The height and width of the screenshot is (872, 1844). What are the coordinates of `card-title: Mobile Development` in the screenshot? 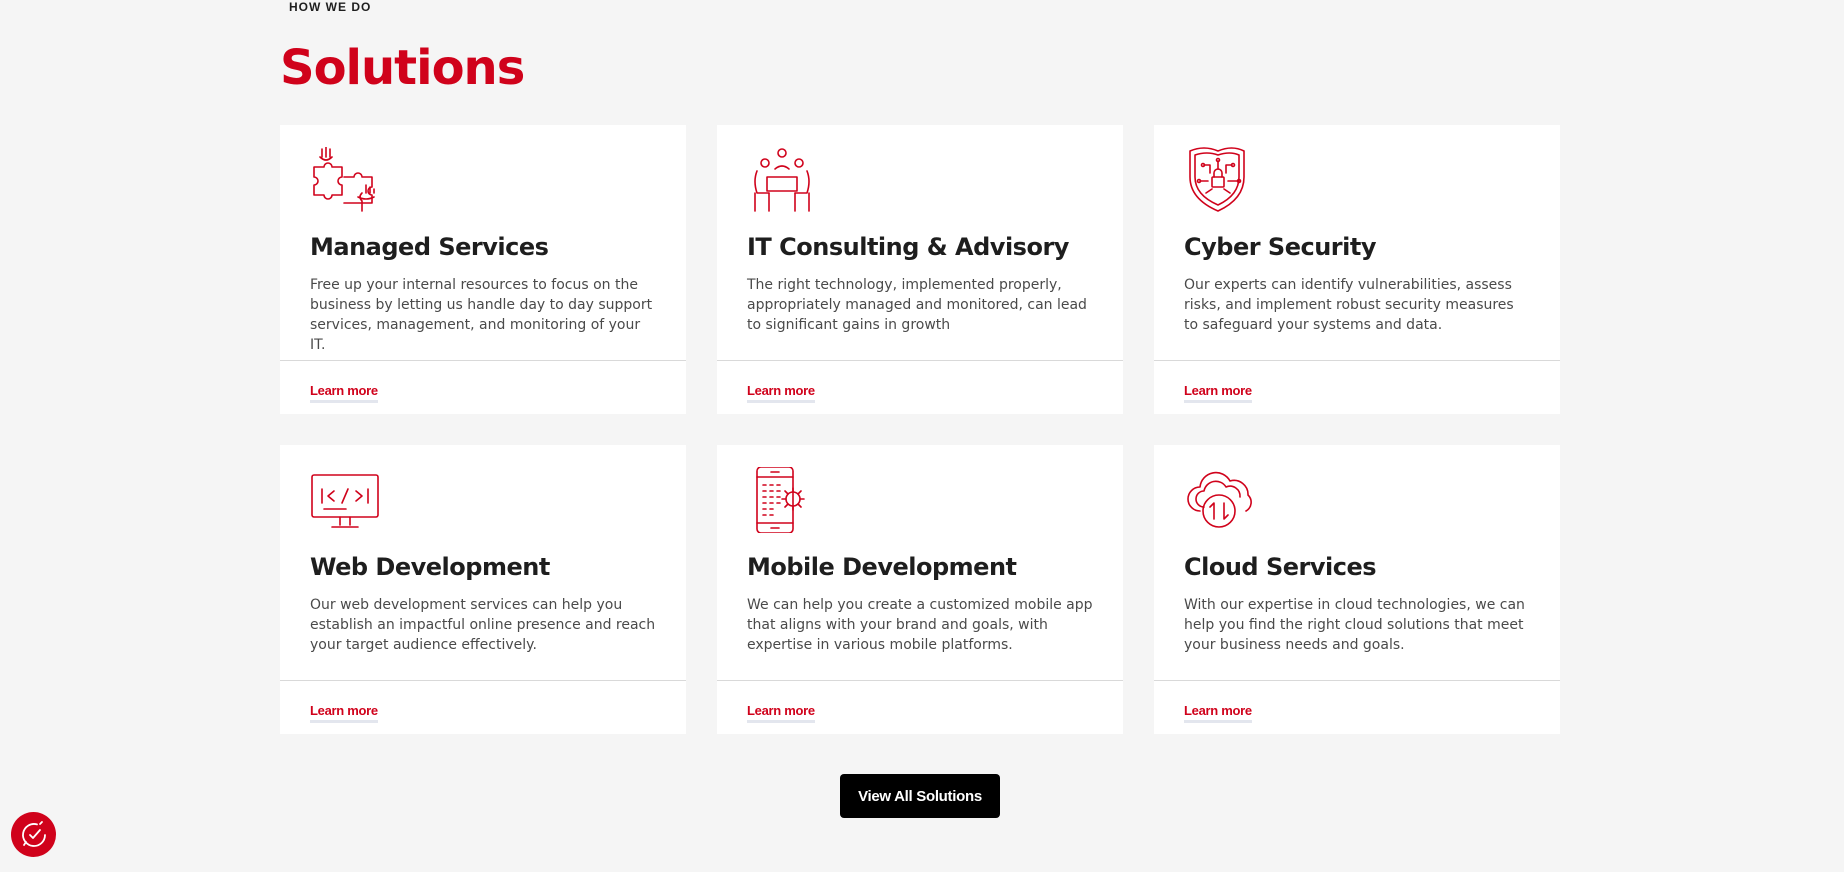 It's located at (882, 567).